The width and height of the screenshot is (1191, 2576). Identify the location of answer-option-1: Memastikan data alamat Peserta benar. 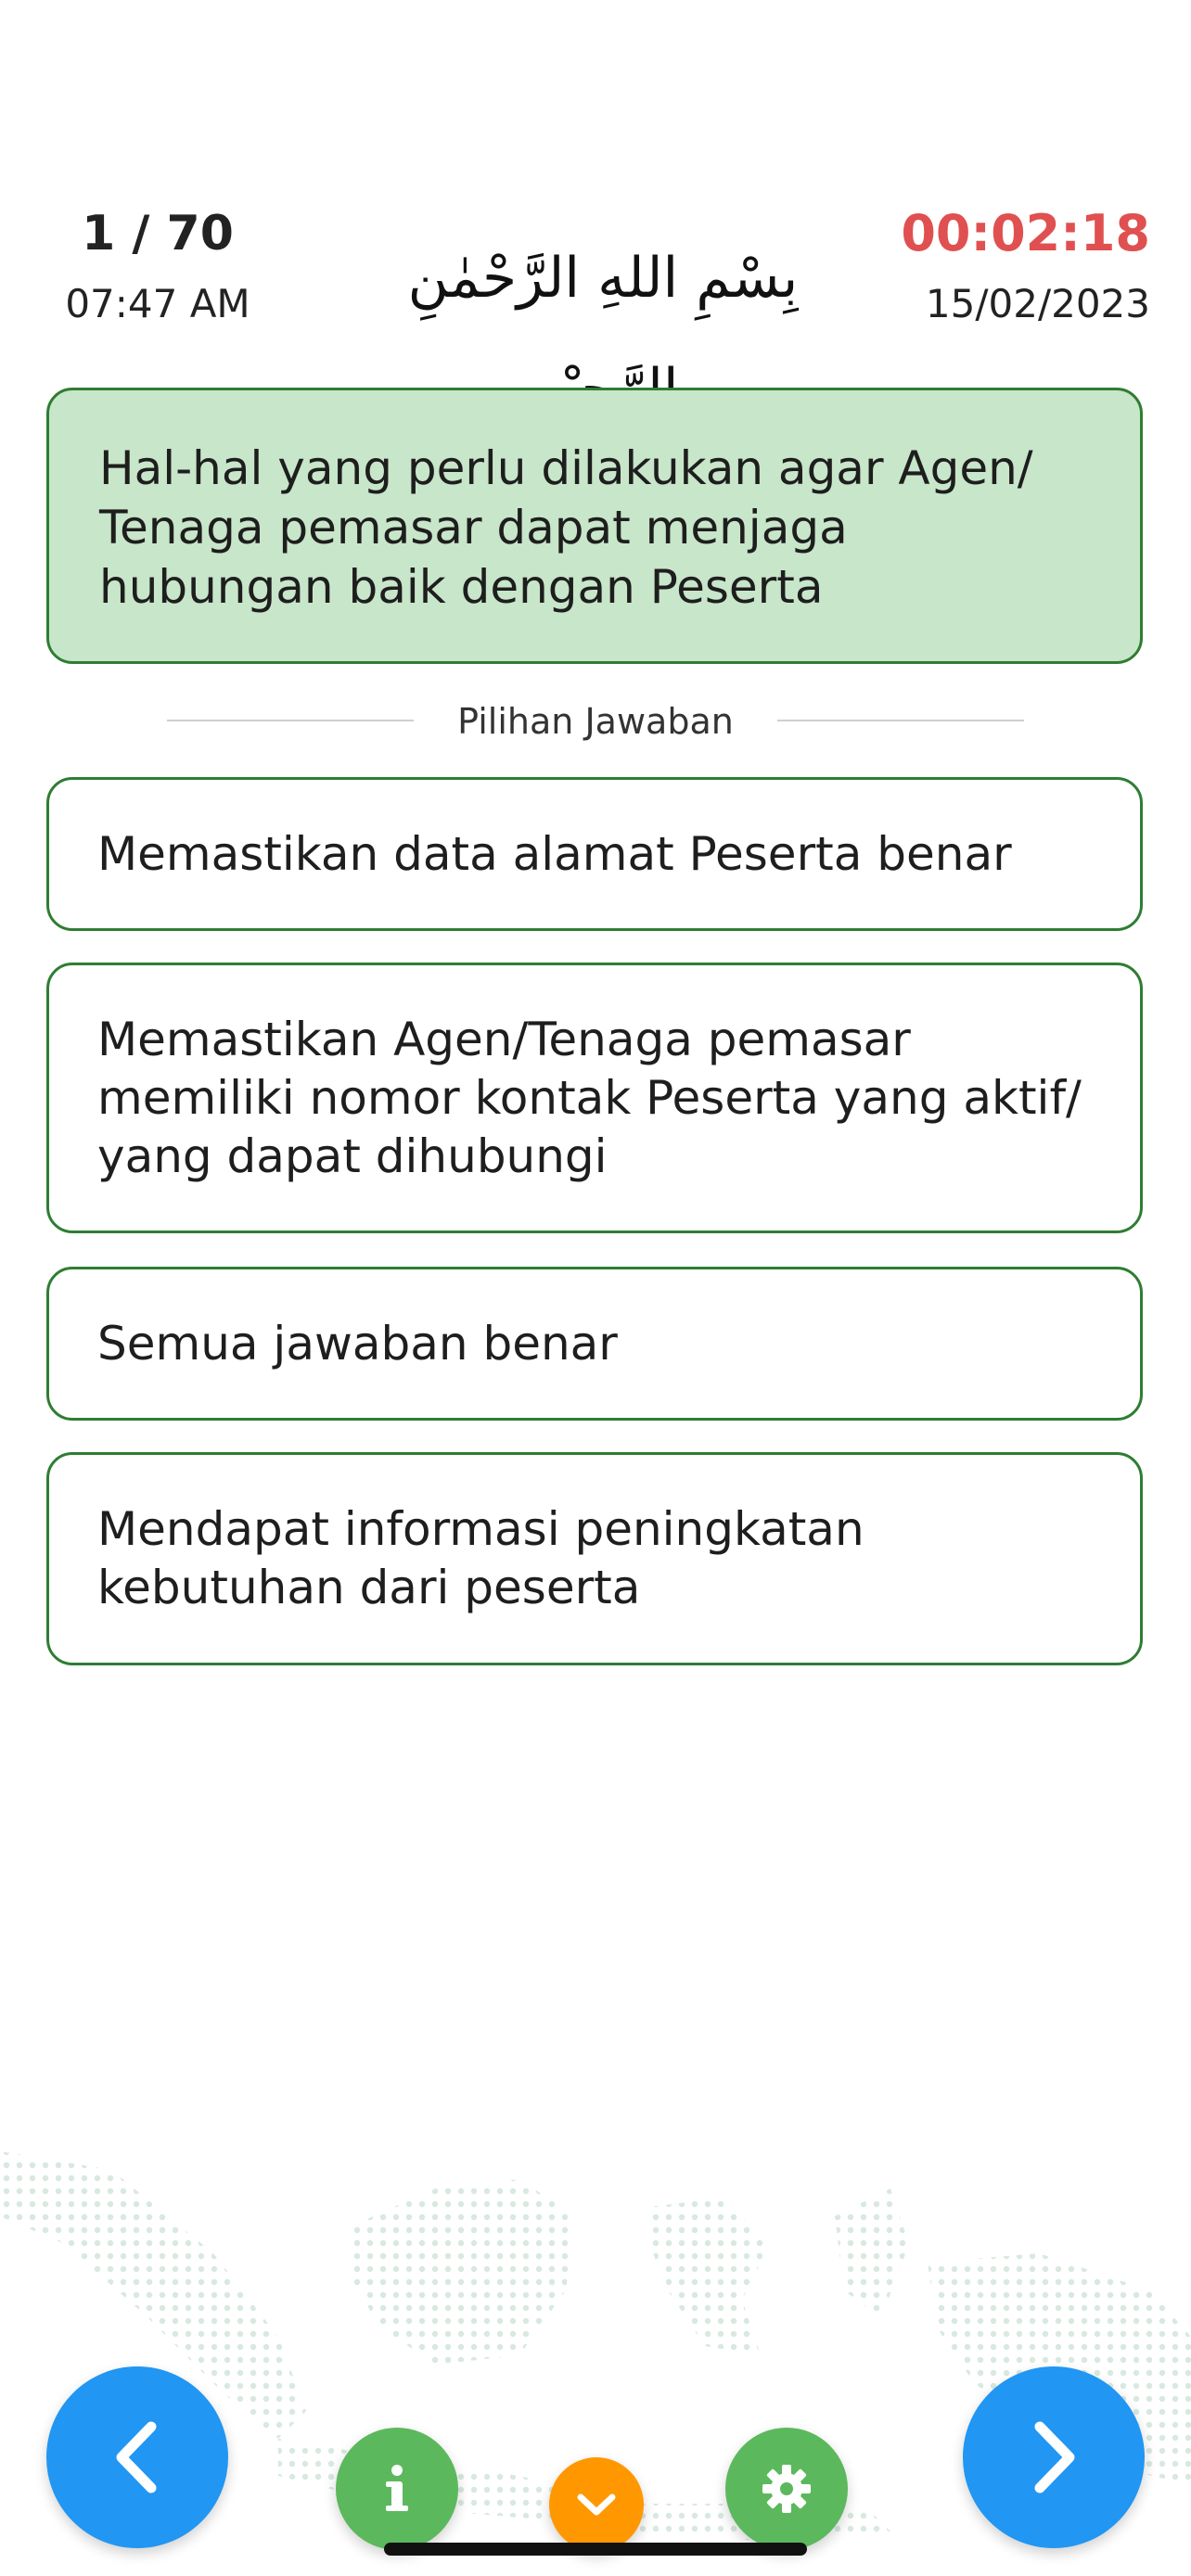
(594, 854).